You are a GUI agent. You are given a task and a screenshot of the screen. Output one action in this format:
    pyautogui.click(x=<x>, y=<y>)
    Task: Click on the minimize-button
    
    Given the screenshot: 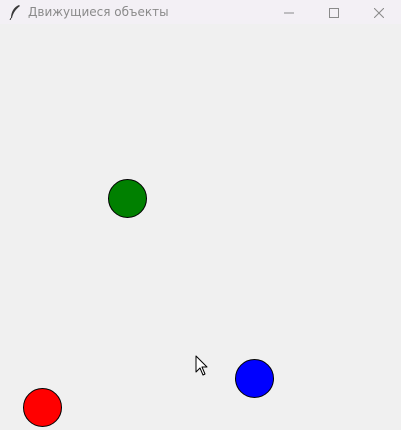 What is the action you would take?
    pyautogui.click(x=289, y=12)
    